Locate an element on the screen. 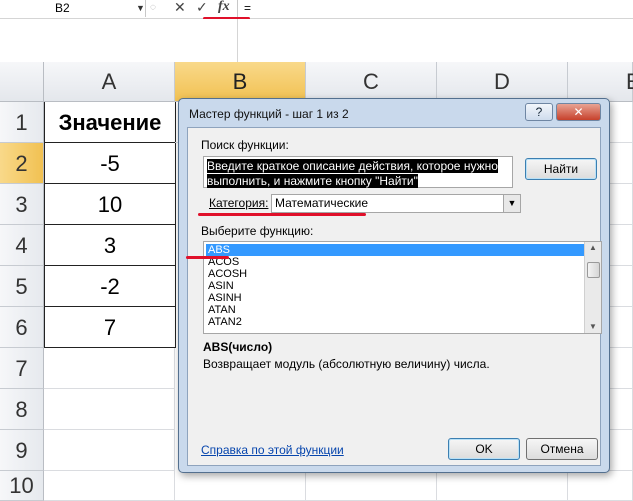 This screenshot has width=633, height=501. cell-a4: 3 is located at coordinates (110, 245).